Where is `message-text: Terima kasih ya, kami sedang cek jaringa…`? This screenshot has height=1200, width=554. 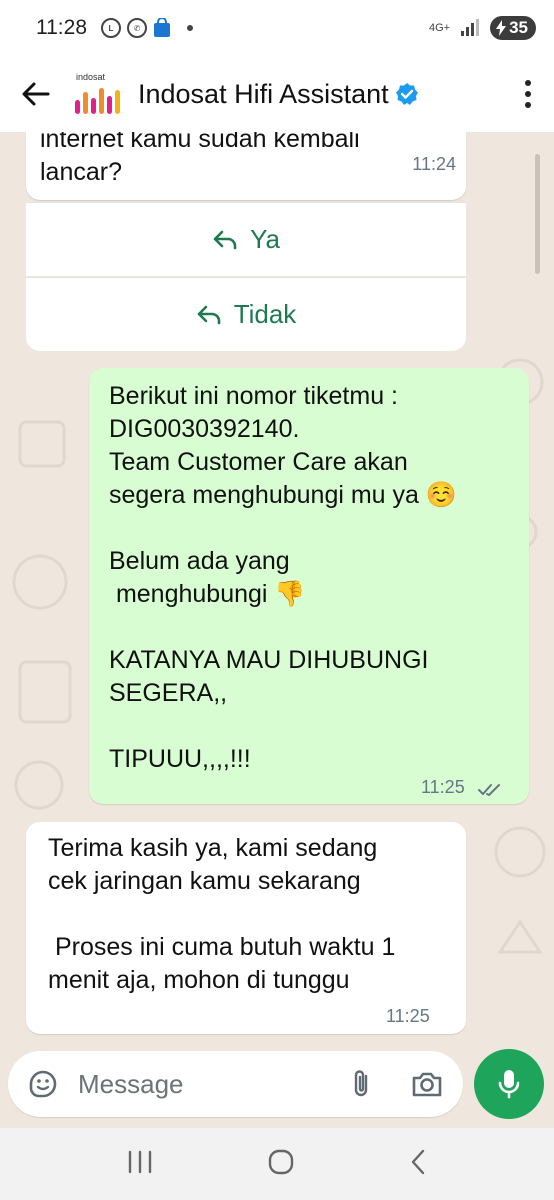
message-text: Terima kasih ya, kami sedang cek jaringa… is located at coordinates (222, 914).